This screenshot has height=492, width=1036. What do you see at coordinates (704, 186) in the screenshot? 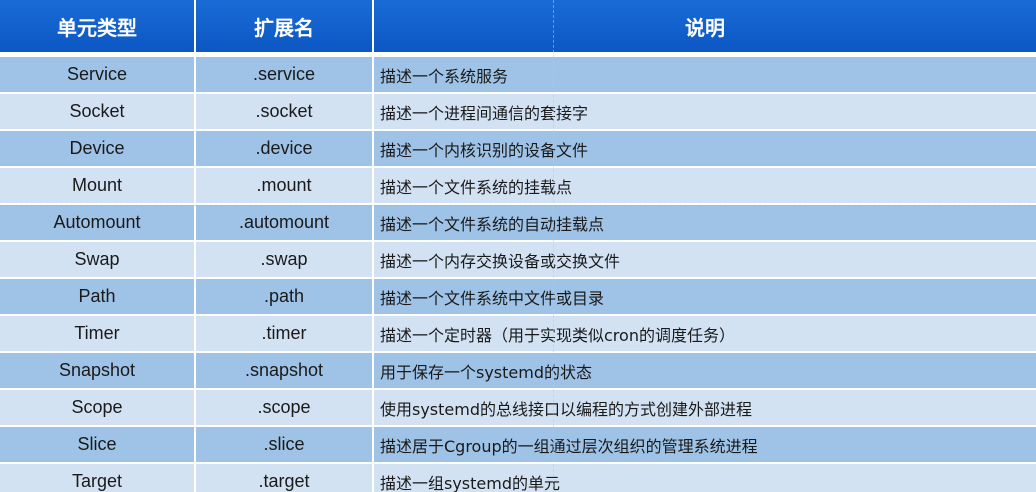
I see `description-cell: 描述一个文件系统的挂载点` at bounding box center [704, 186].